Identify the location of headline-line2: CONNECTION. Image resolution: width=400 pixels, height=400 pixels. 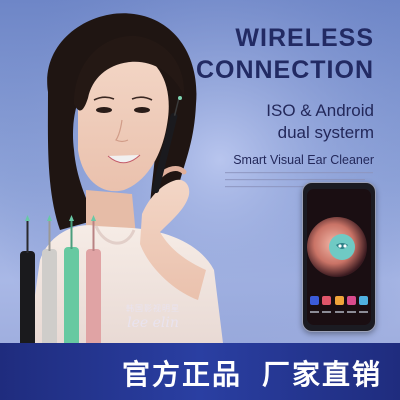
(284, 70).